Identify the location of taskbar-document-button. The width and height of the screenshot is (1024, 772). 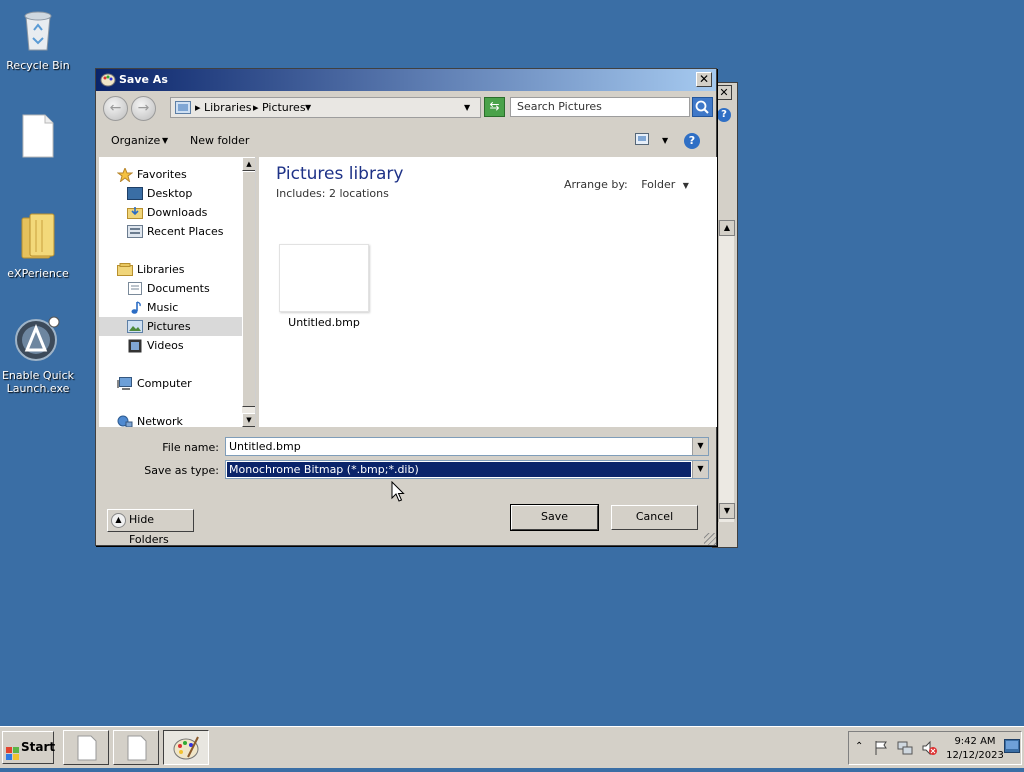
(86, 747).